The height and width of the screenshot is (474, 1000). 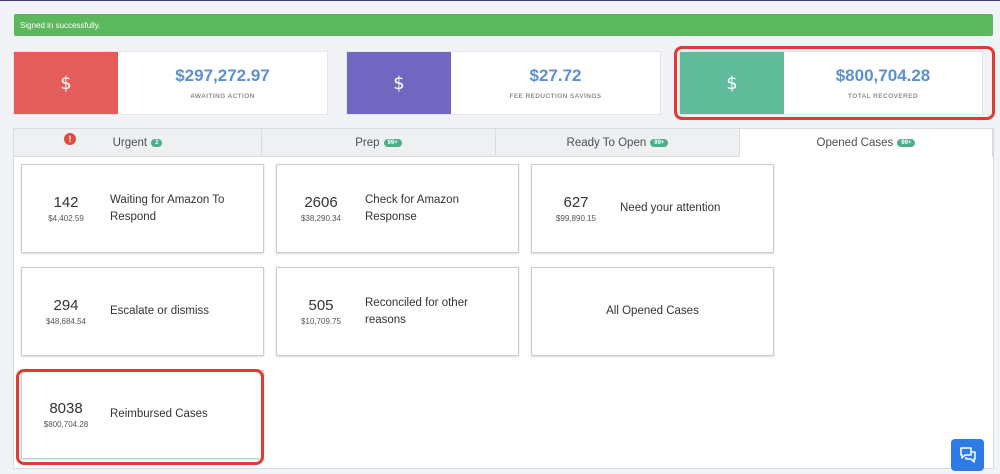 What do you see at coordinates (167, 208) in the screenshot?
I see `card-title: Waiting for Amazon To Respond` at bounding box center [167, 208].